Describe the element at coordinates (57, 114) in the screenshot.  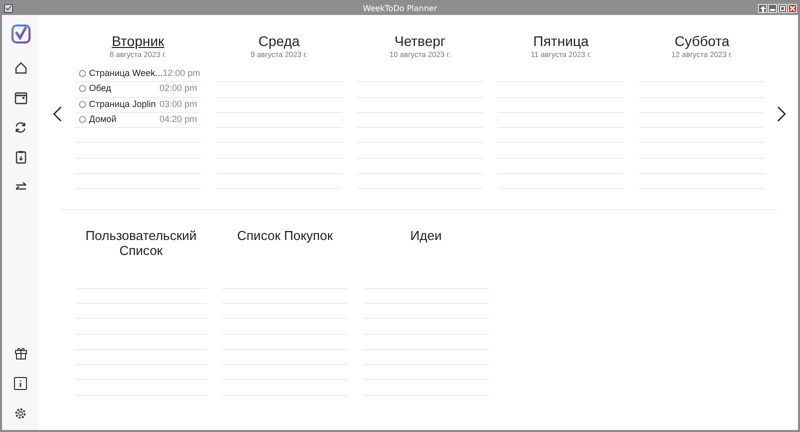
I see `chevron-left-icon` at that location.